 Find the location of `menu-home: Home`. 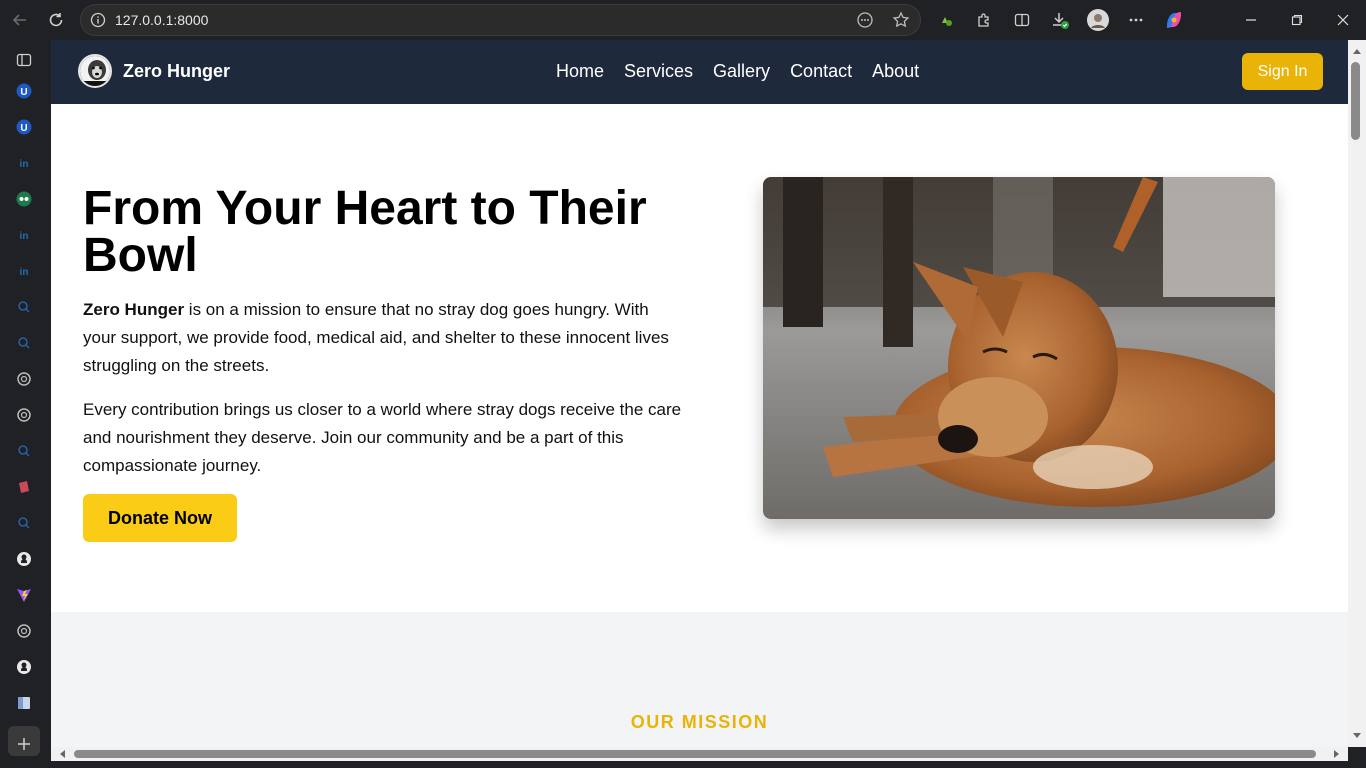

menu-home: Home is located at coordinates (580, 71).